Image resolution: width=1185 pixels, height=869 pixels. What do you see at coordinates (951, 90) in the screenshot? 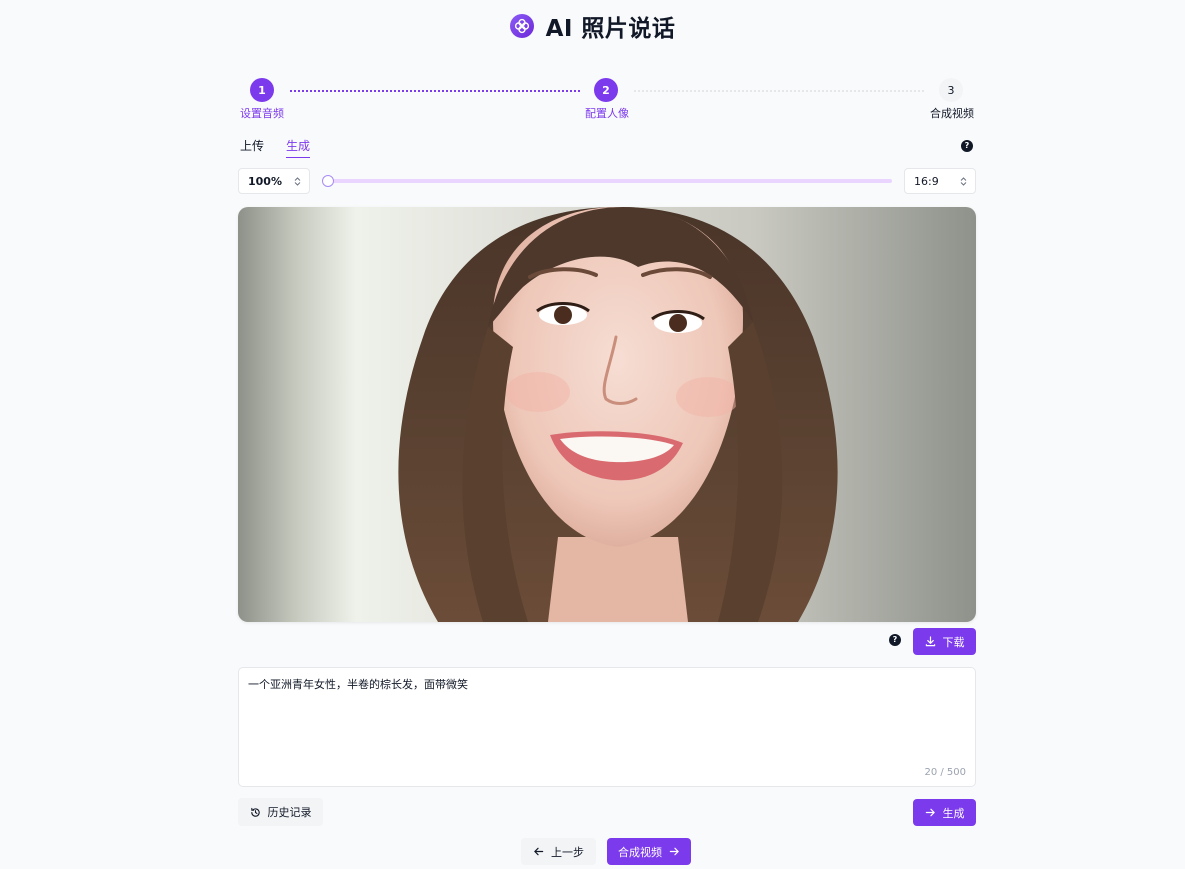
I see `step-3-circle: 3` at bounding box center [951, 90].